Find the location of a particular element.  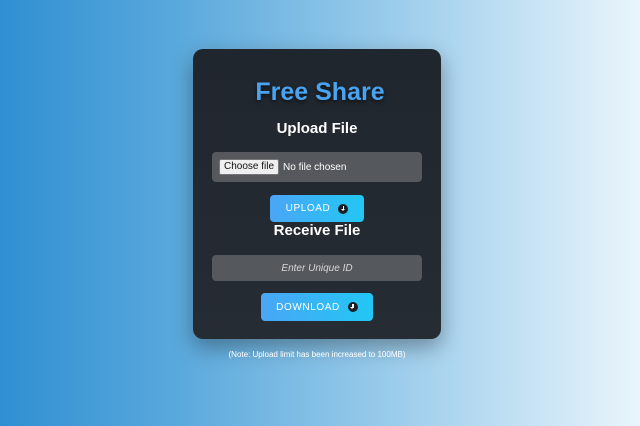

download-button: DOWNLOAD is located at coordinates (317, 307).